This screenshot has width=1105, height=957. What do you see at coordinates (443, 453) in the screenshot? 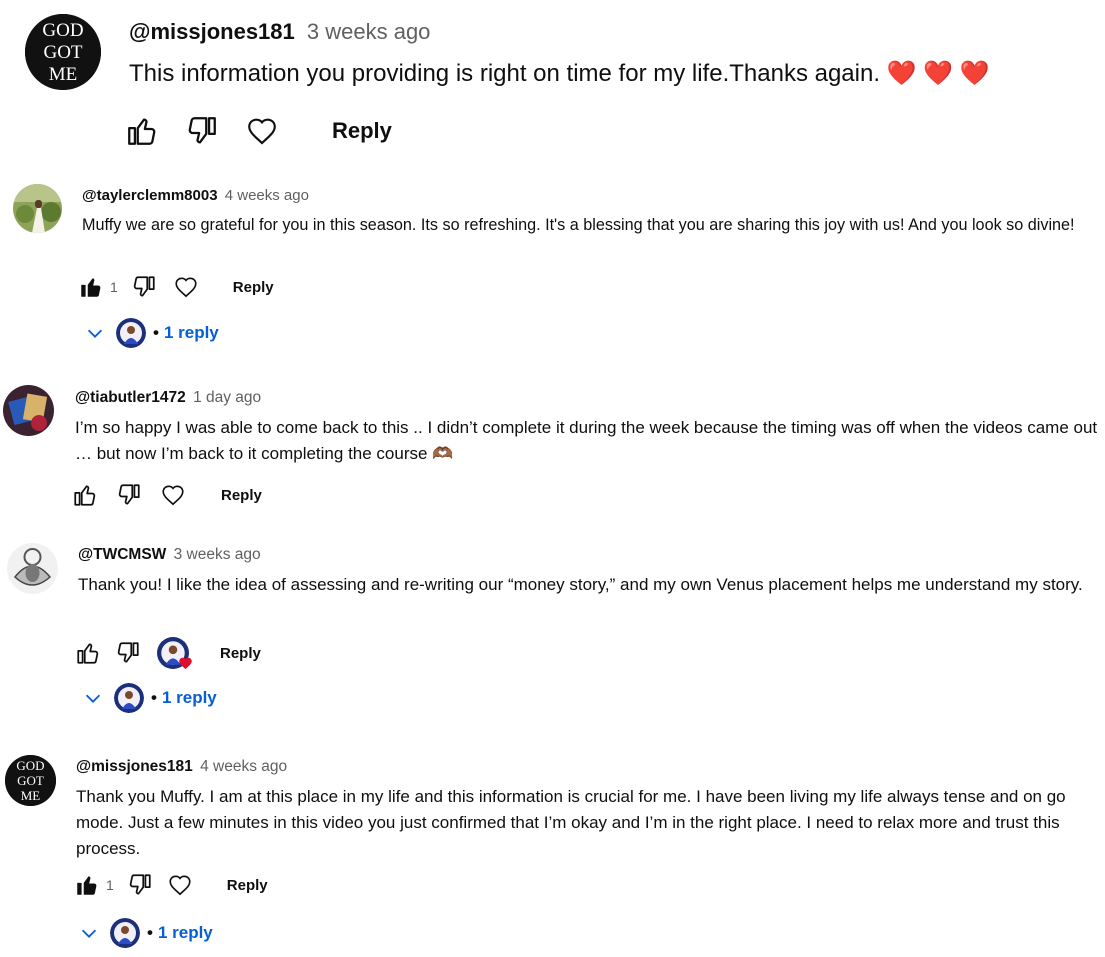
I see `heart-hands-emoji: 🫶🏾` at bounding box center [443, 453].